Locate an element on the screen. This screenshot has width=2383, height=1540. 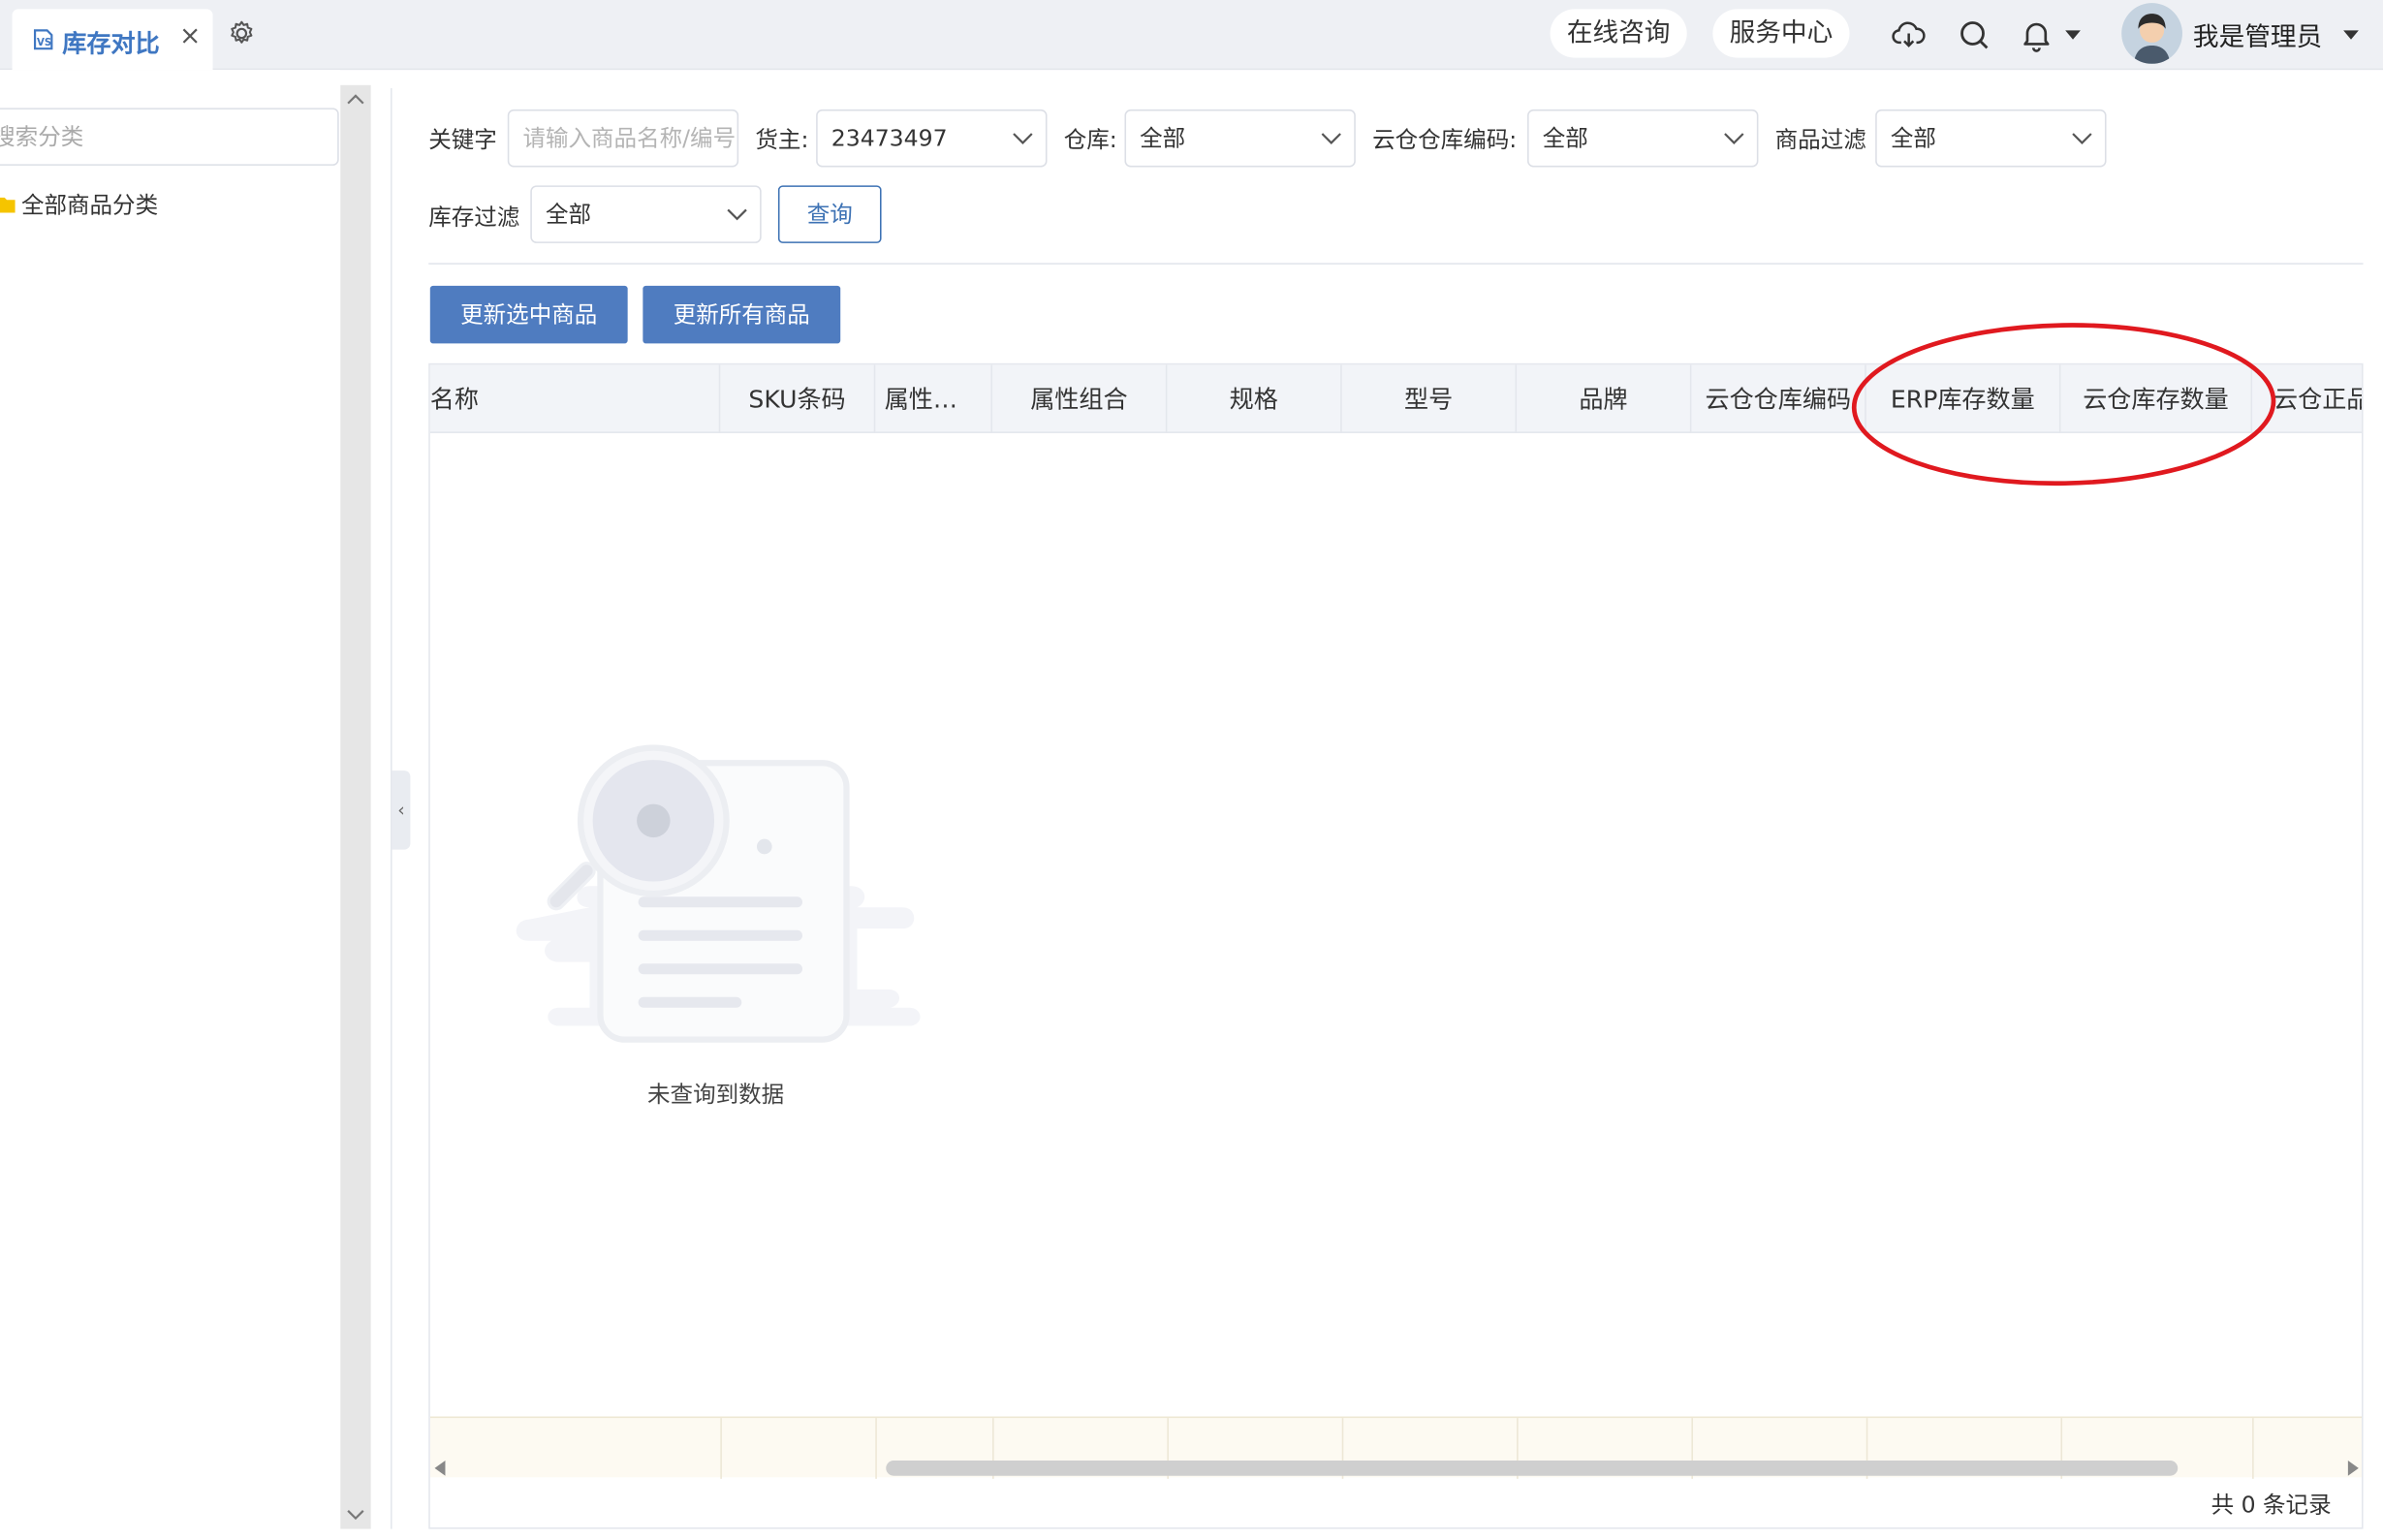
column-header-sku: SKU条码 is located at coordinates (798, 398).